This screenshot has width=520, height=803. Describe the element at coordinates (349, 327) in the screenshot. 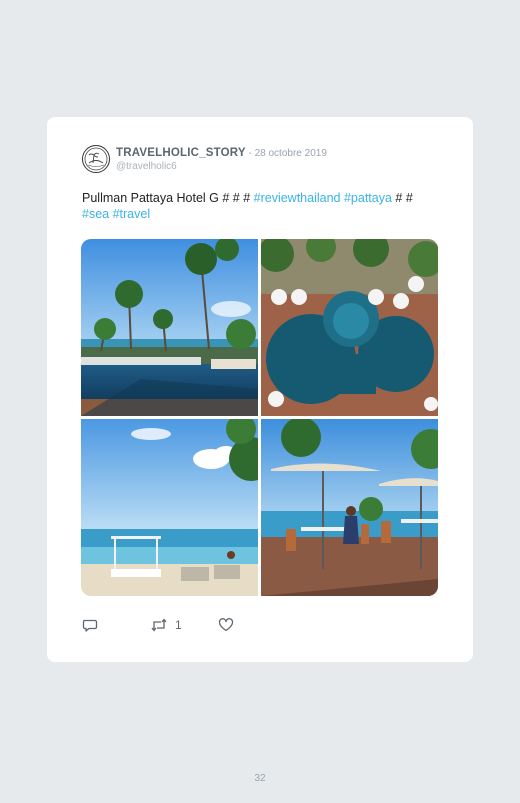

I see `aerial-pool-photo` at that location.